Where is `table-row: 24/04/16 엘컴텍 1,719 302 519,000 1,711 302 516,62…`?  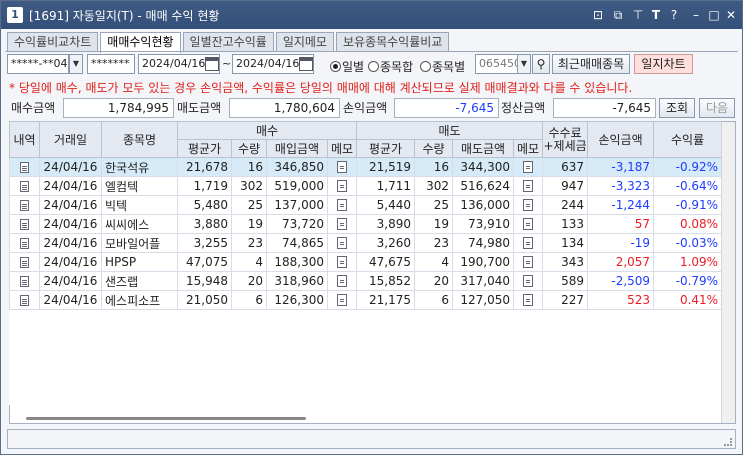
table-row: 24/04/16 엘컴텍 1,719 302 519,000 1,711 302 516,62… is located at coordinates (366, 186).